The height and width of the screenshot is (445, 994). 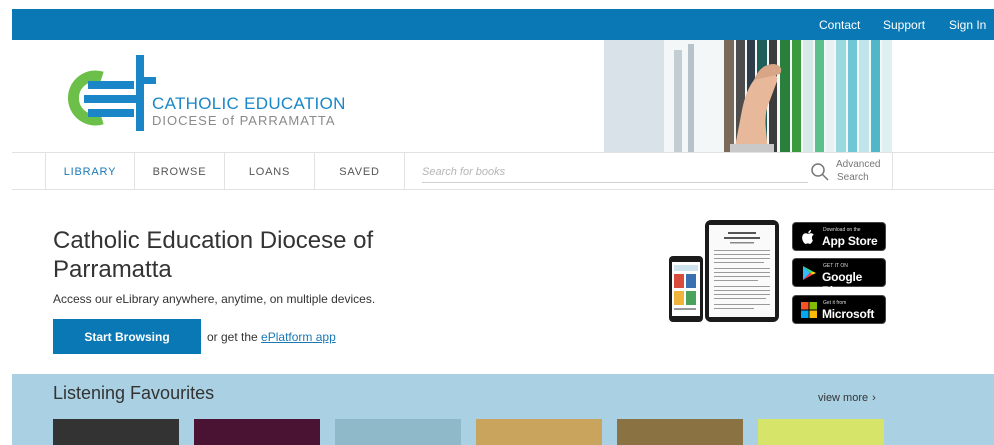 I want to click on app-prompt-text: or get the, so click(x=234, y=337).